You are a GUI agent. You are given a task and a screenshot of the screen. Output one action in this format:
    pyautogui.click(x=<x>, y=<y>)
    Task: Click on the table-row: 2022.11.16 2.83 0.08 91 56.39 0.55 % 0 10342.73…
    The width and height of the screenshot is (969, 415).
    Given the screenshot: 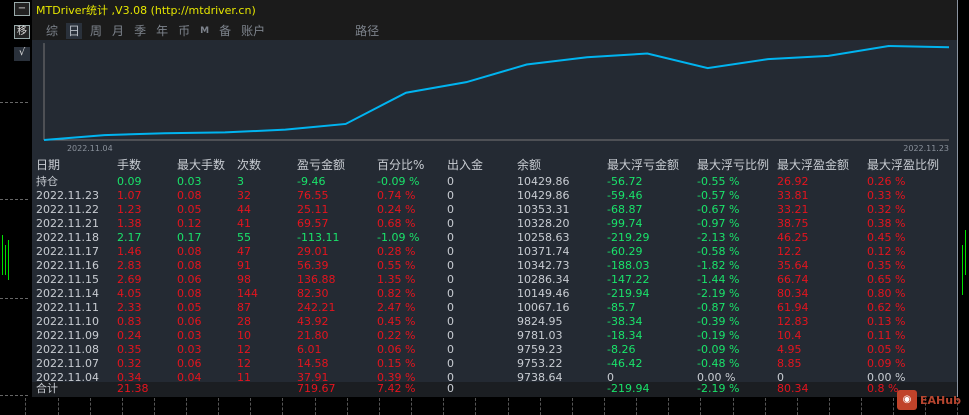 What is the action you would take?
    pyautogui.click(x=494, y=266)
    